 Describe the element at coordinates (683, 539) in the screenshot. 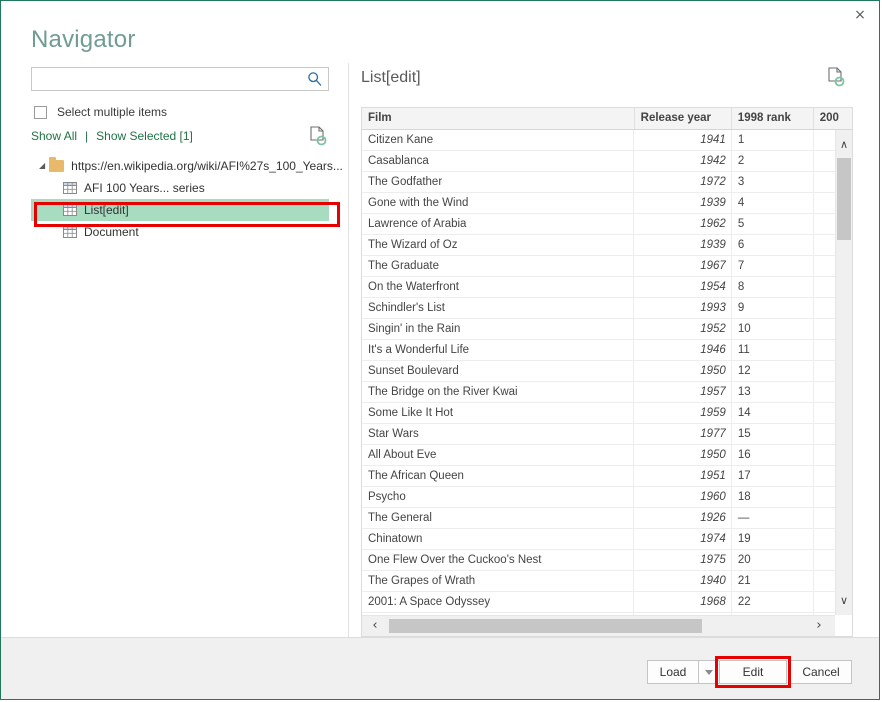

I see `table-cell: 1974` at that location.